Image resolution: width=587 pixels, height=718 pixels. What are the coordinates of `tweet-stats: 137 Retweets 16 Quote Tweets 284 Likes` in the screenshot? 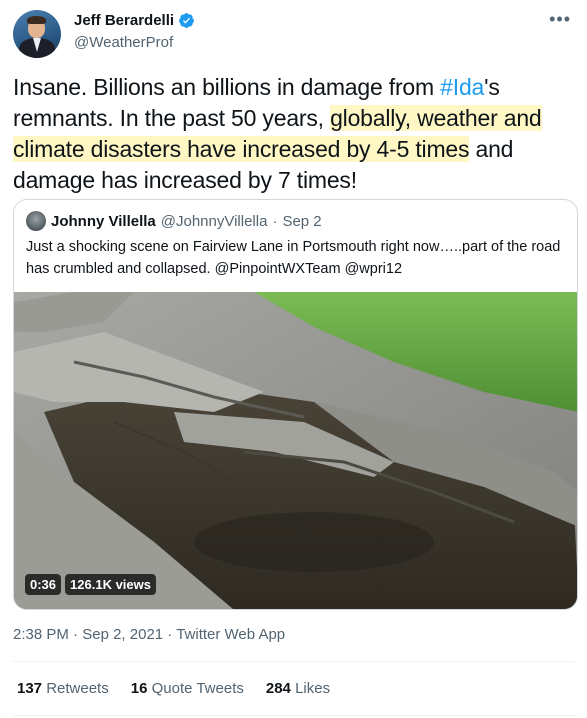 It's located at (173, 688).